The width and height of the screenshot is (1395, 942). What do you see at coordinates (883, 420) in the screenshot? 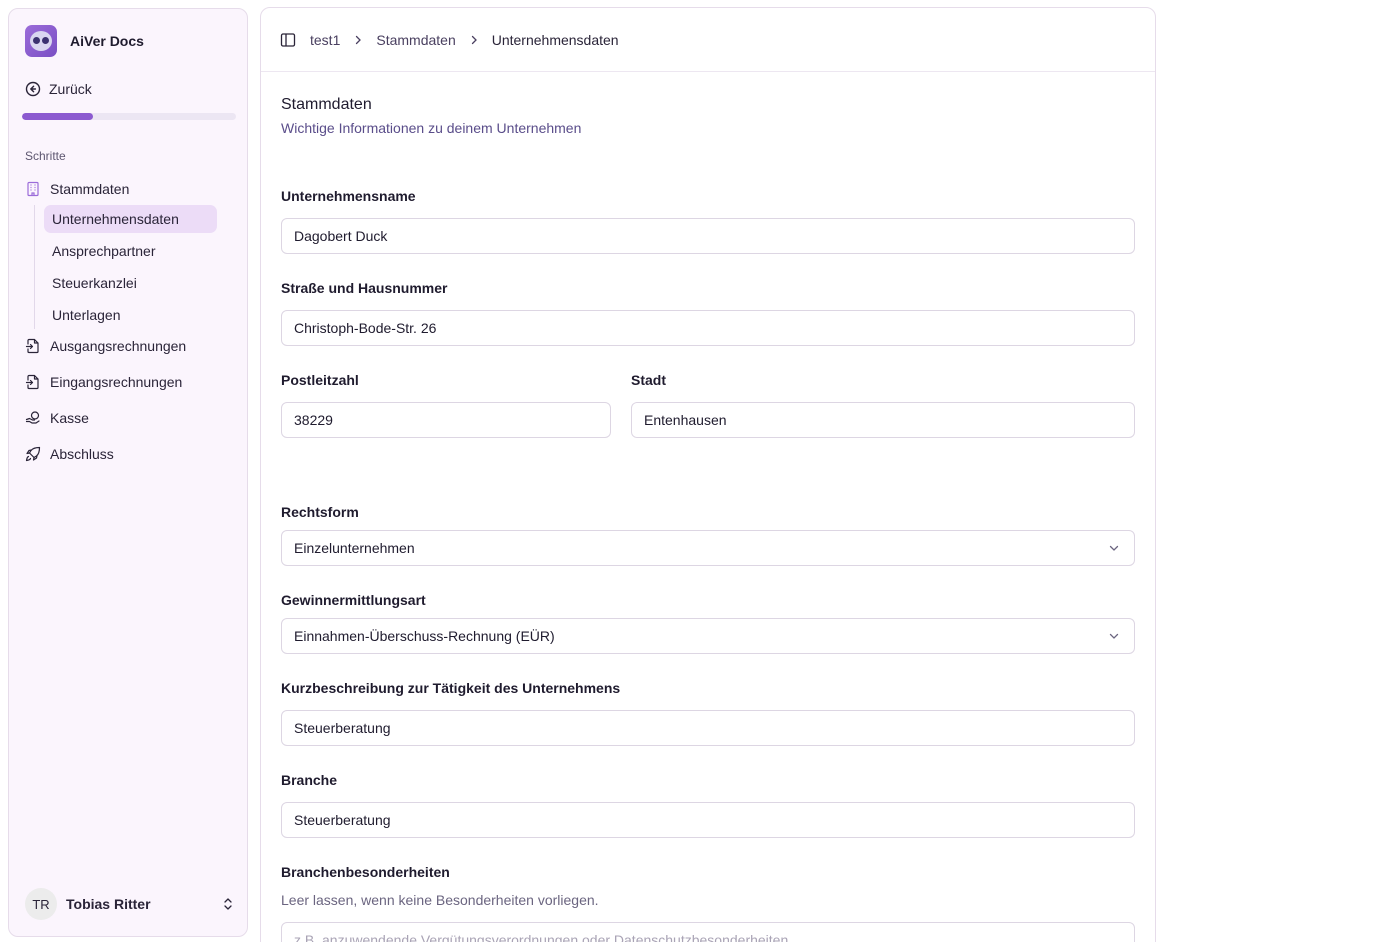
I see `city-input: Entenhausen` at bounding box center [883, 420].